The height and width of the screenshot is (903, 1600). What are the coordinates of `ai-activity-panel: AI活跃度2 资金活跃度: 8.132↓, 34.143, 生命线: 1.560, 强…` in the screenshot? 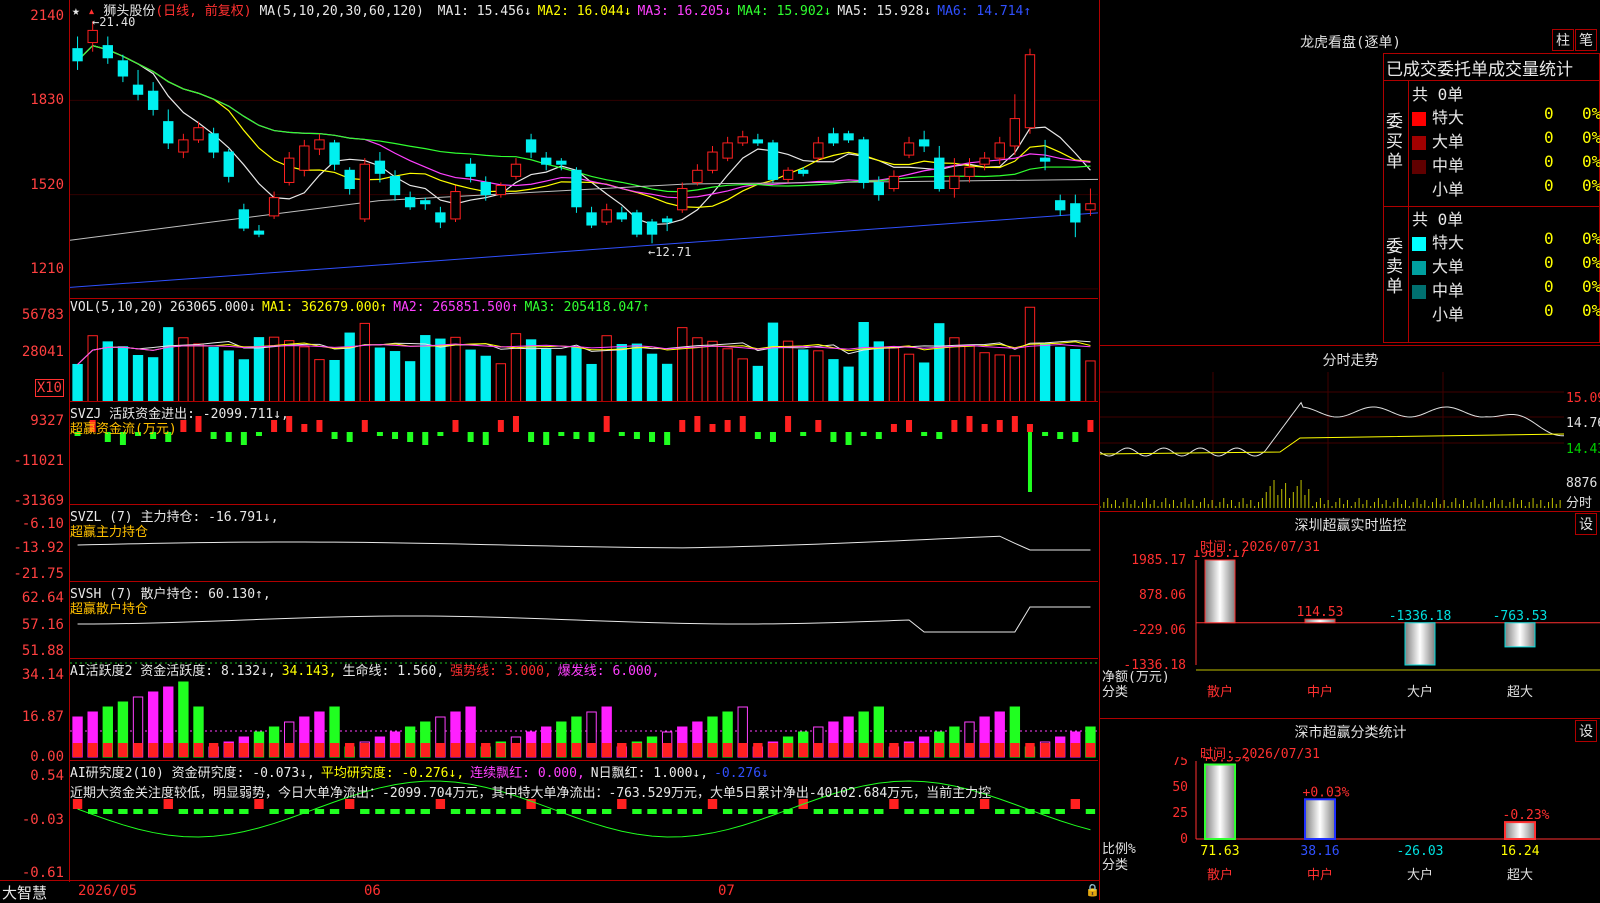 It's located at (584, 709).